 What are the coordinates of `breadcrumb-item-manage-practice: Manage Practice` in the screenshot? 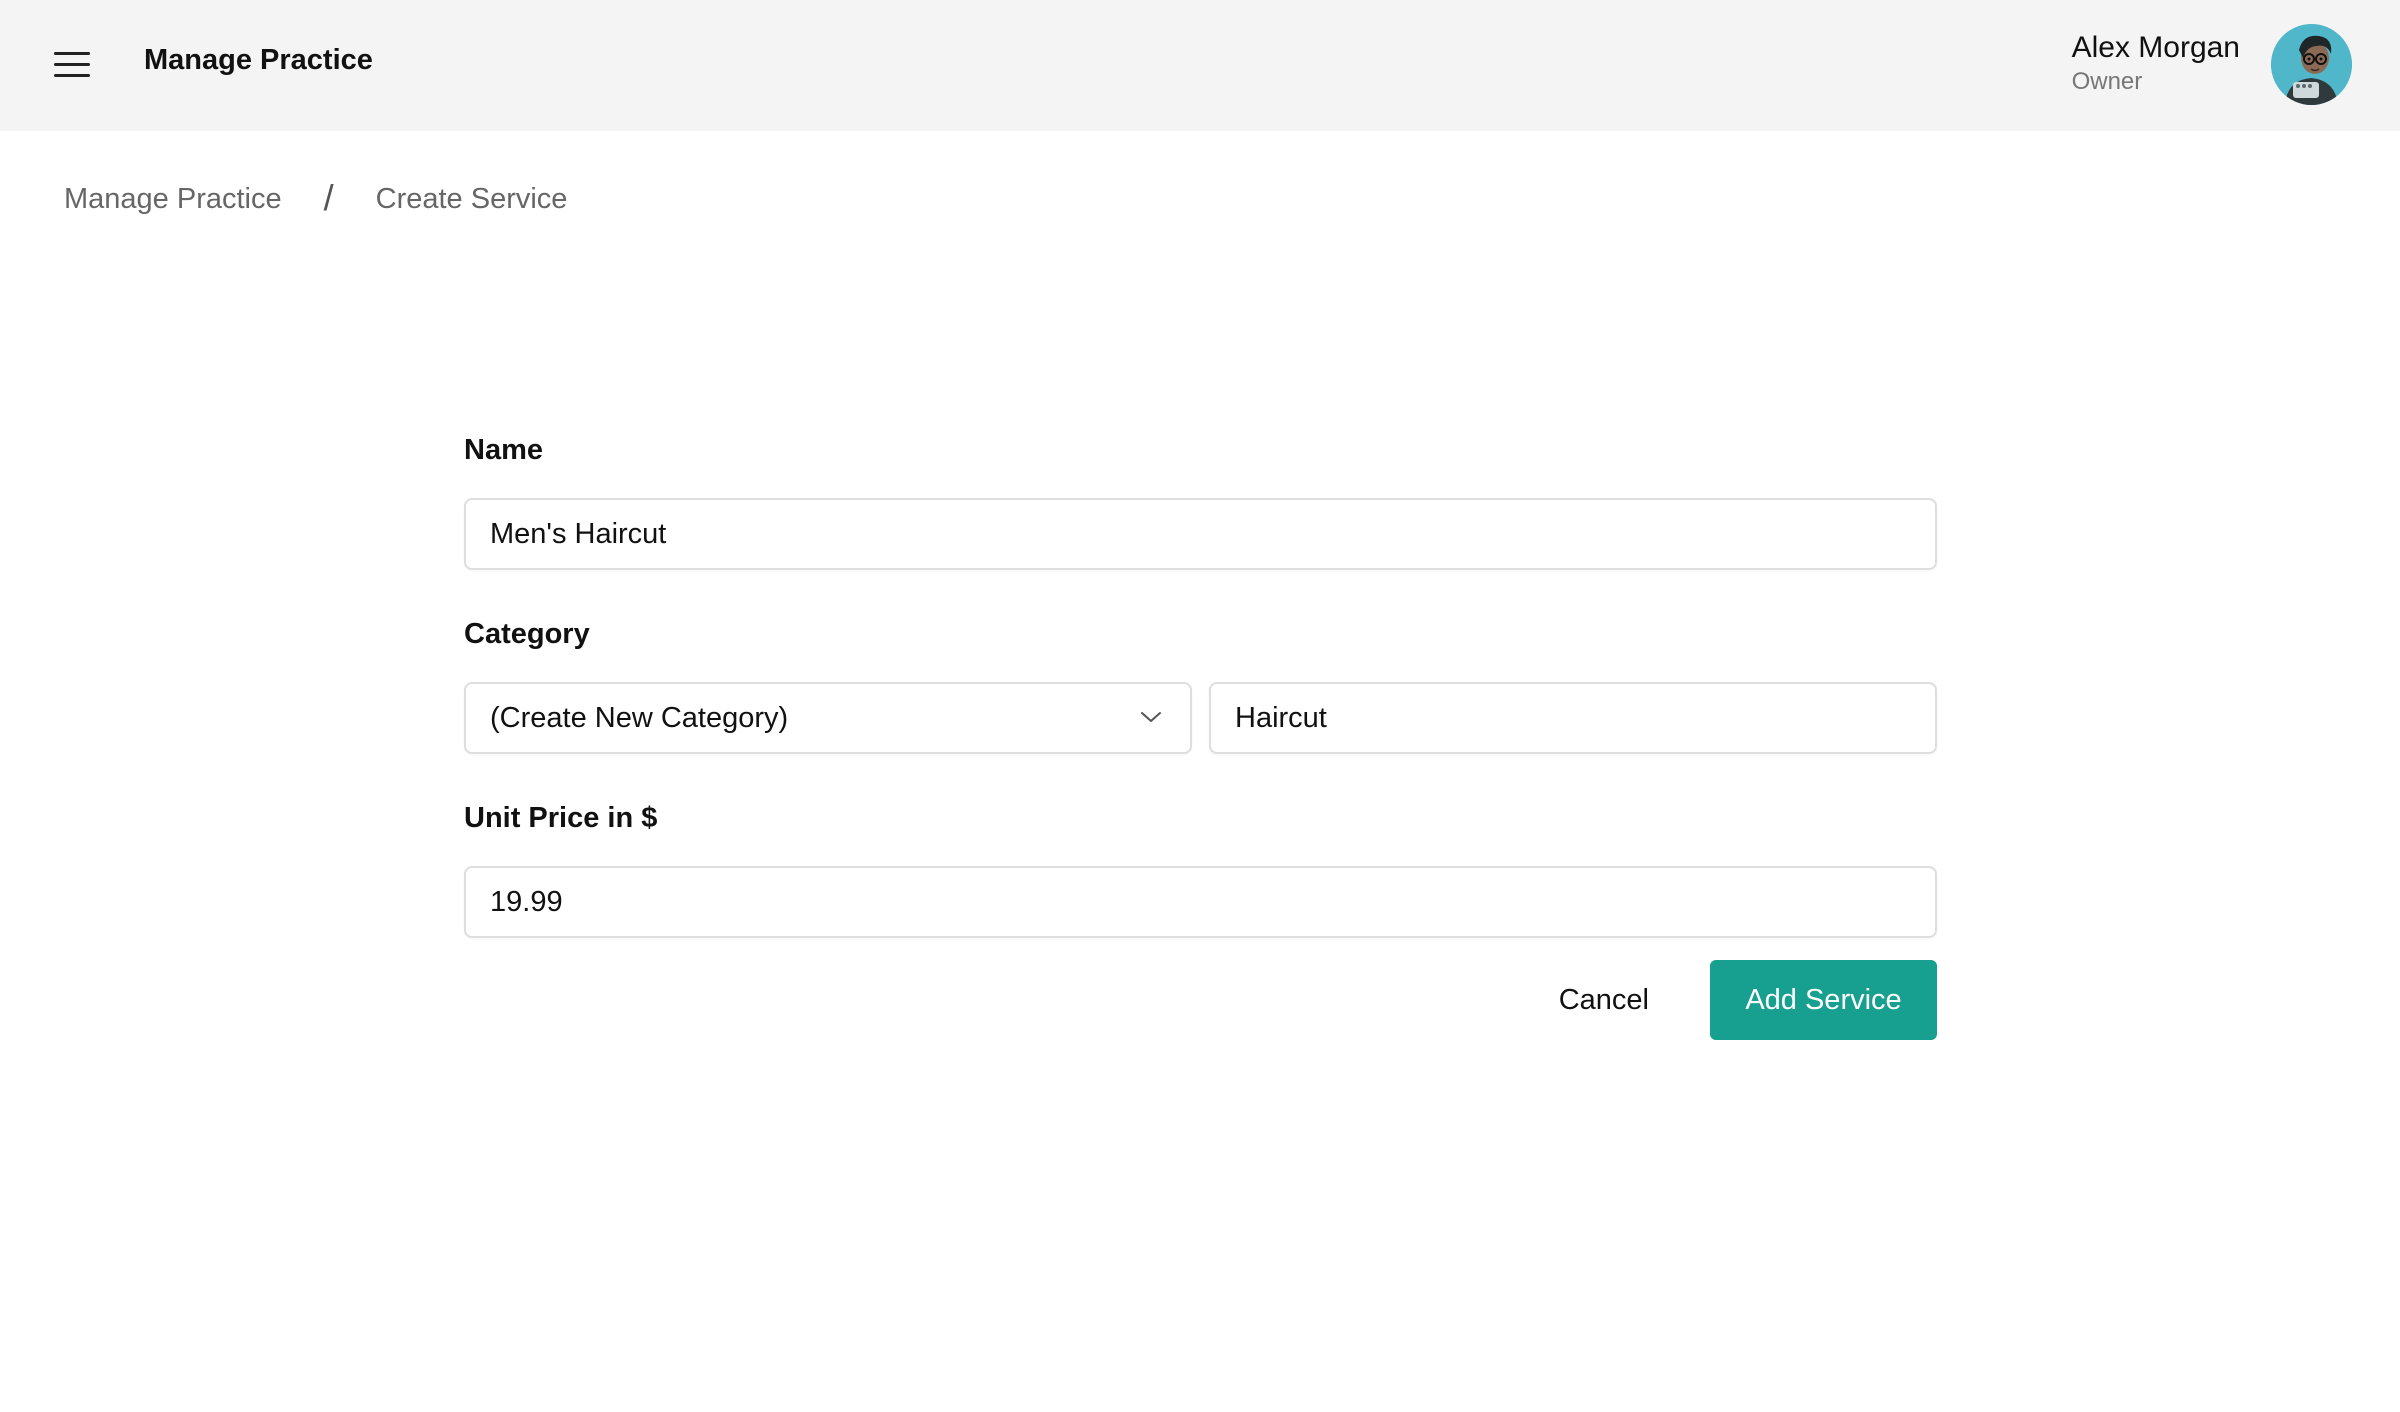 It's located at (173, 199).